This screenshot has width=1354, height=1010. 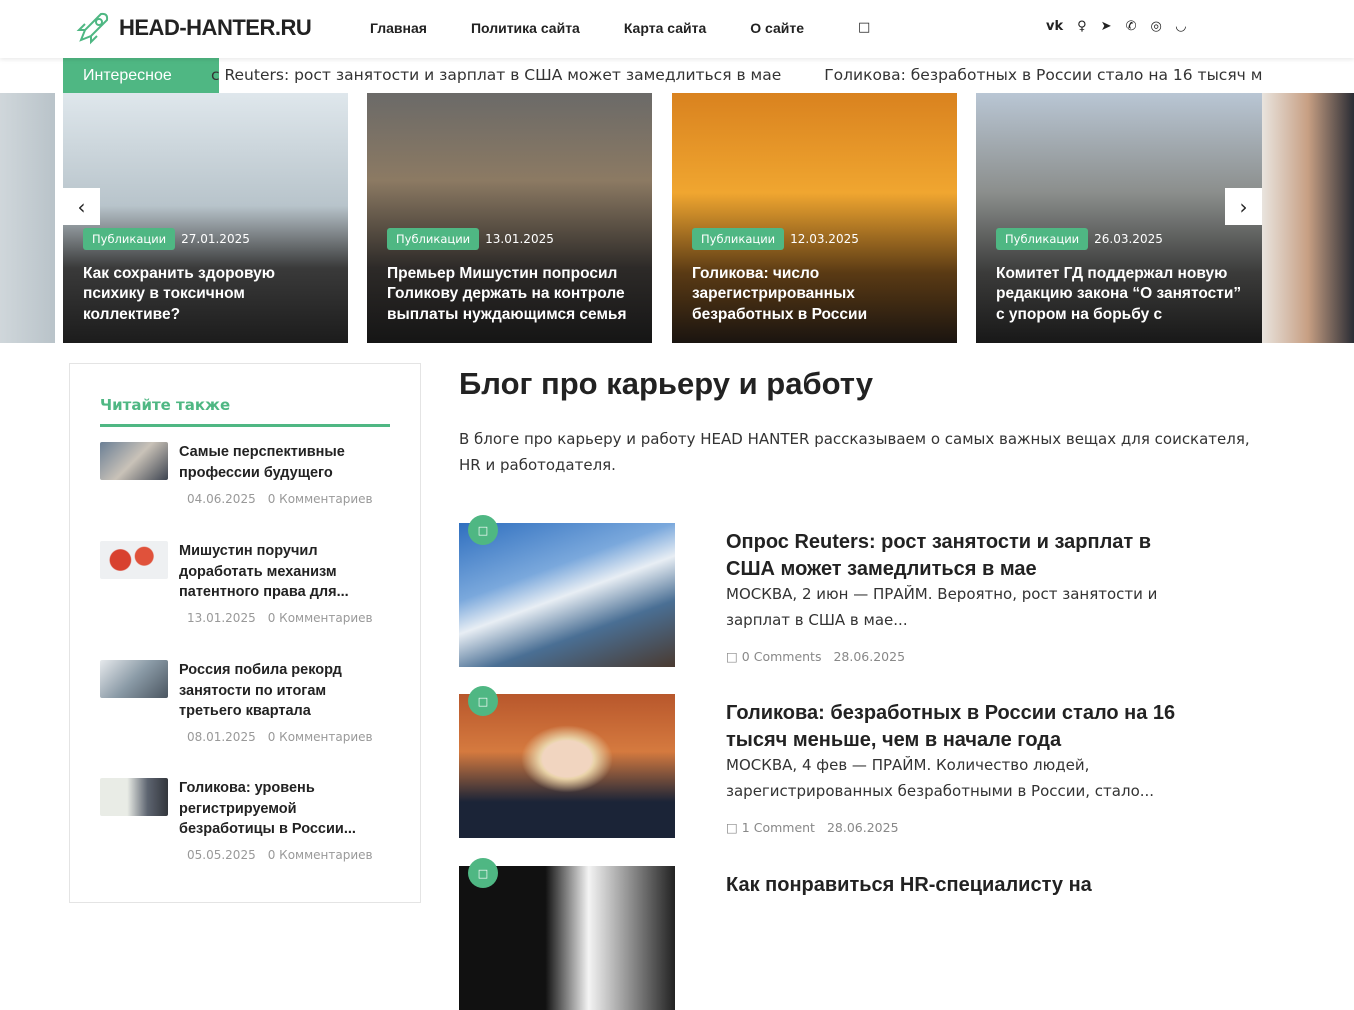 I want to click on whatsapp-icon: ◎, so click(x=1155, y=26).